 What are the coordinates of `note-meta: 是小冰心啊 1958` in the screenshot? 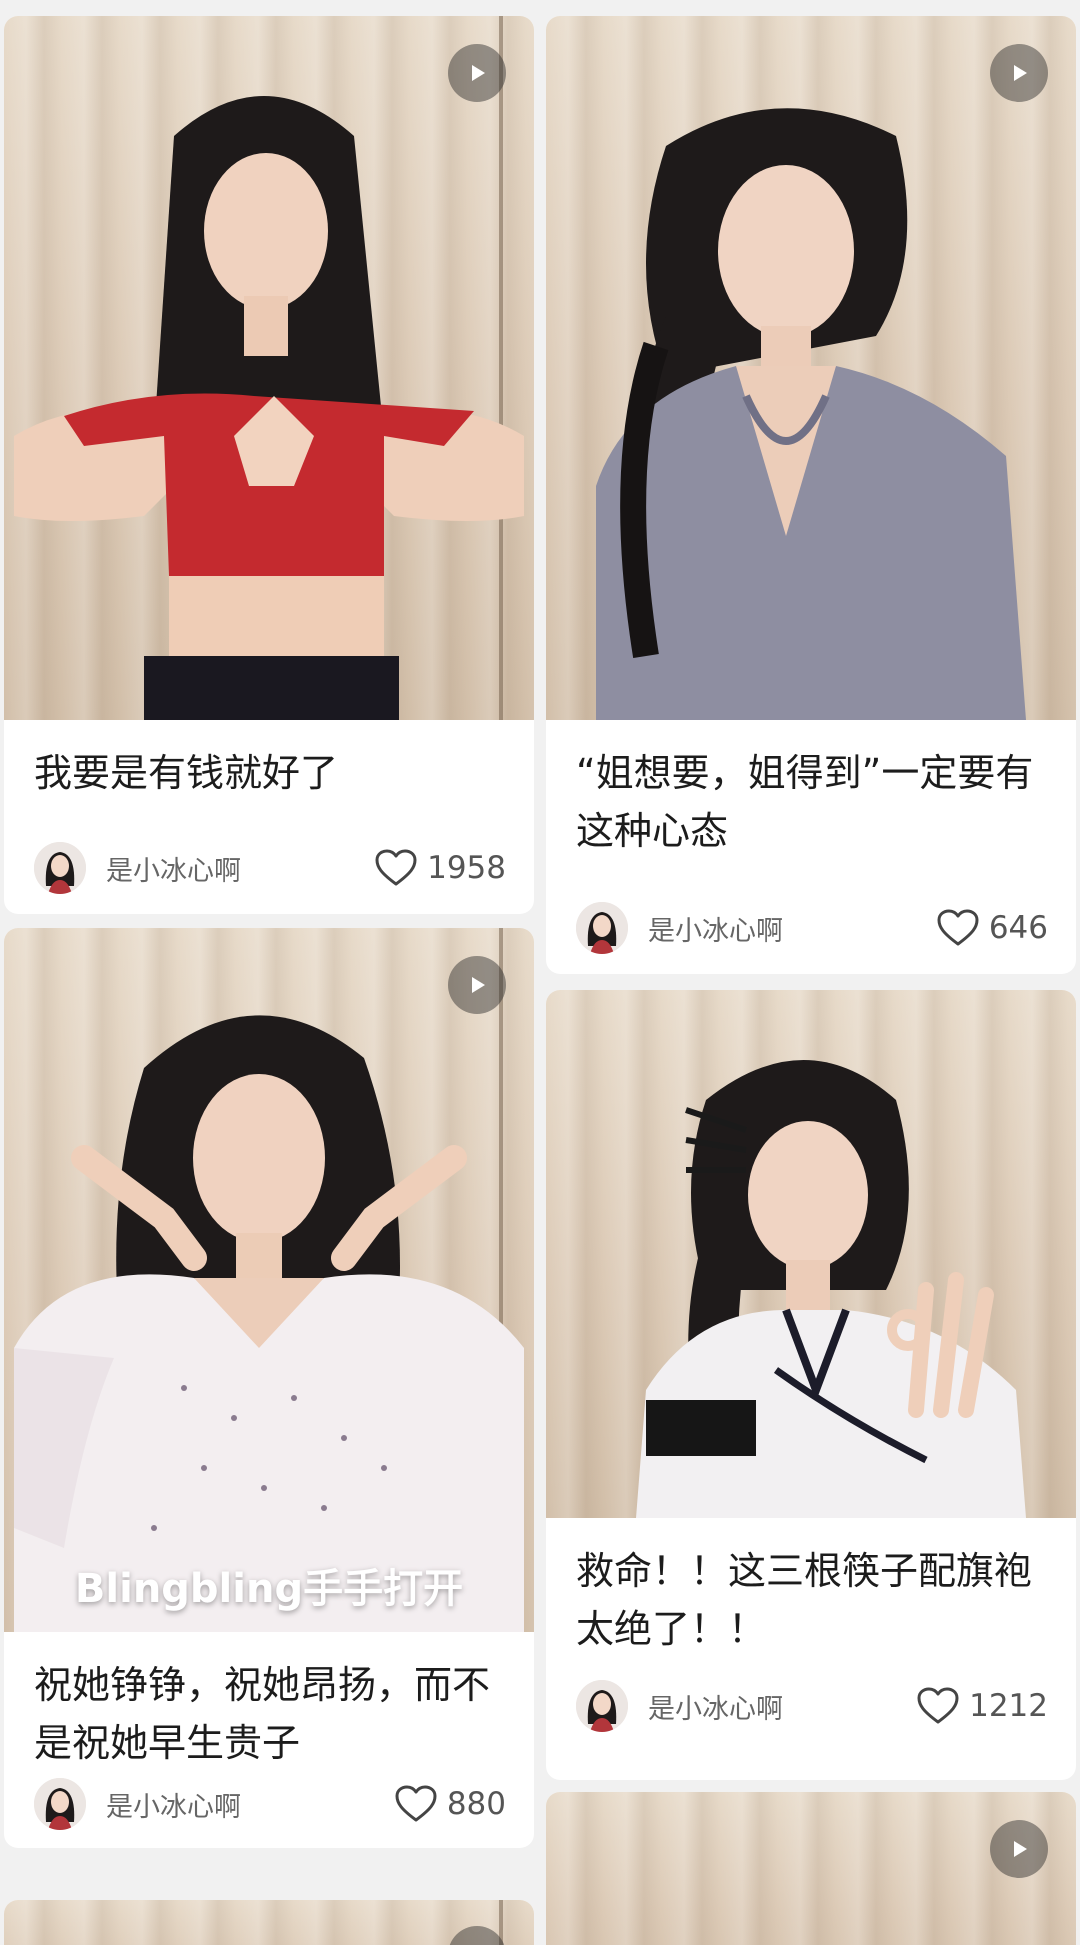 It's located at (270, 868).